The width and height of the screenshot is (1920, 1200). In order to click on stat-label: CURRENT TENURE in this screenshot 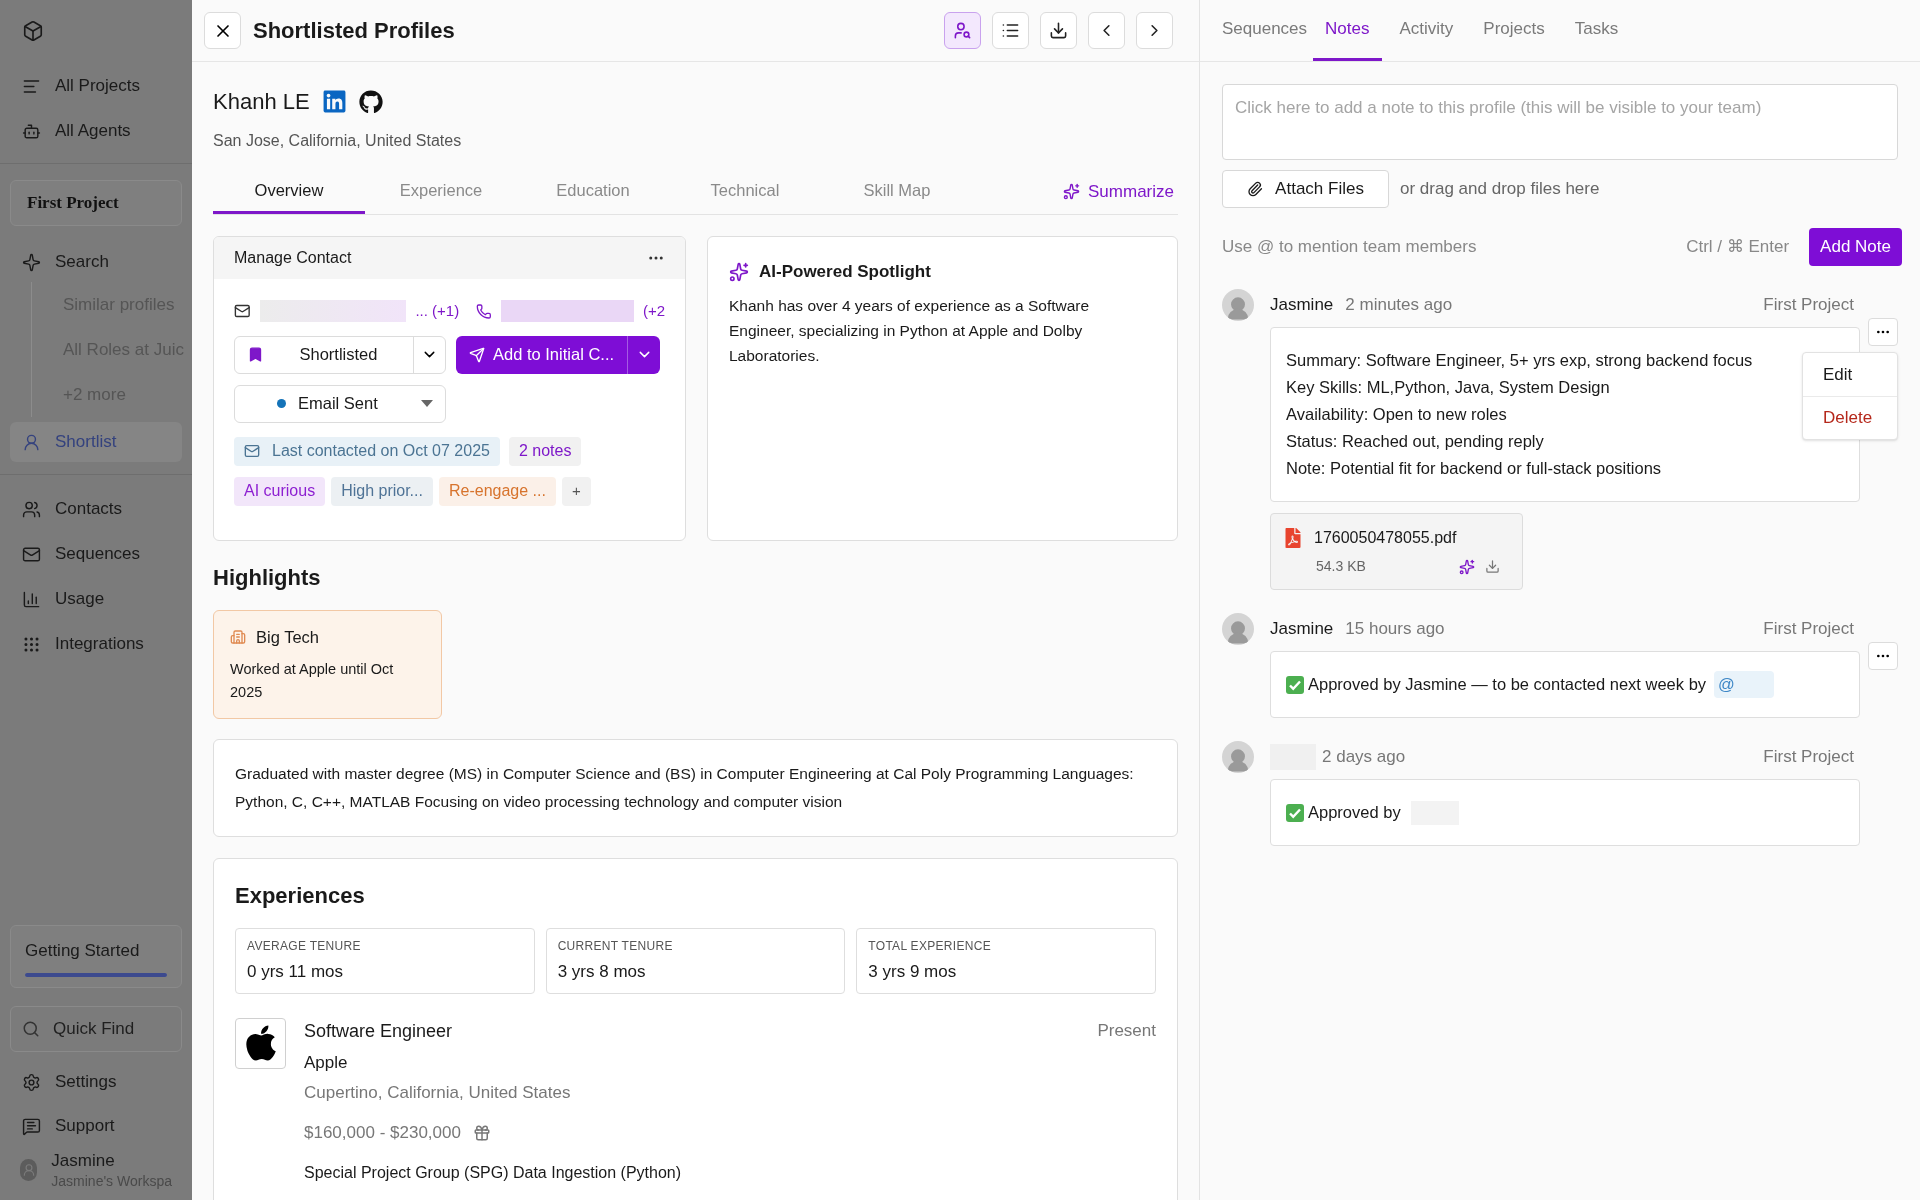, I will do `click(615, 946)`.